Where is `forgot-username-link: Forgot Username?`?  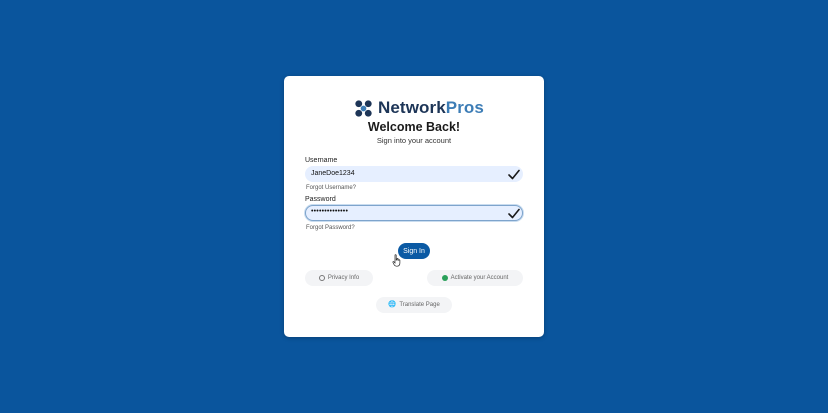
forgot-username-link: Forgot Username? is located at coordinates (331, 188).